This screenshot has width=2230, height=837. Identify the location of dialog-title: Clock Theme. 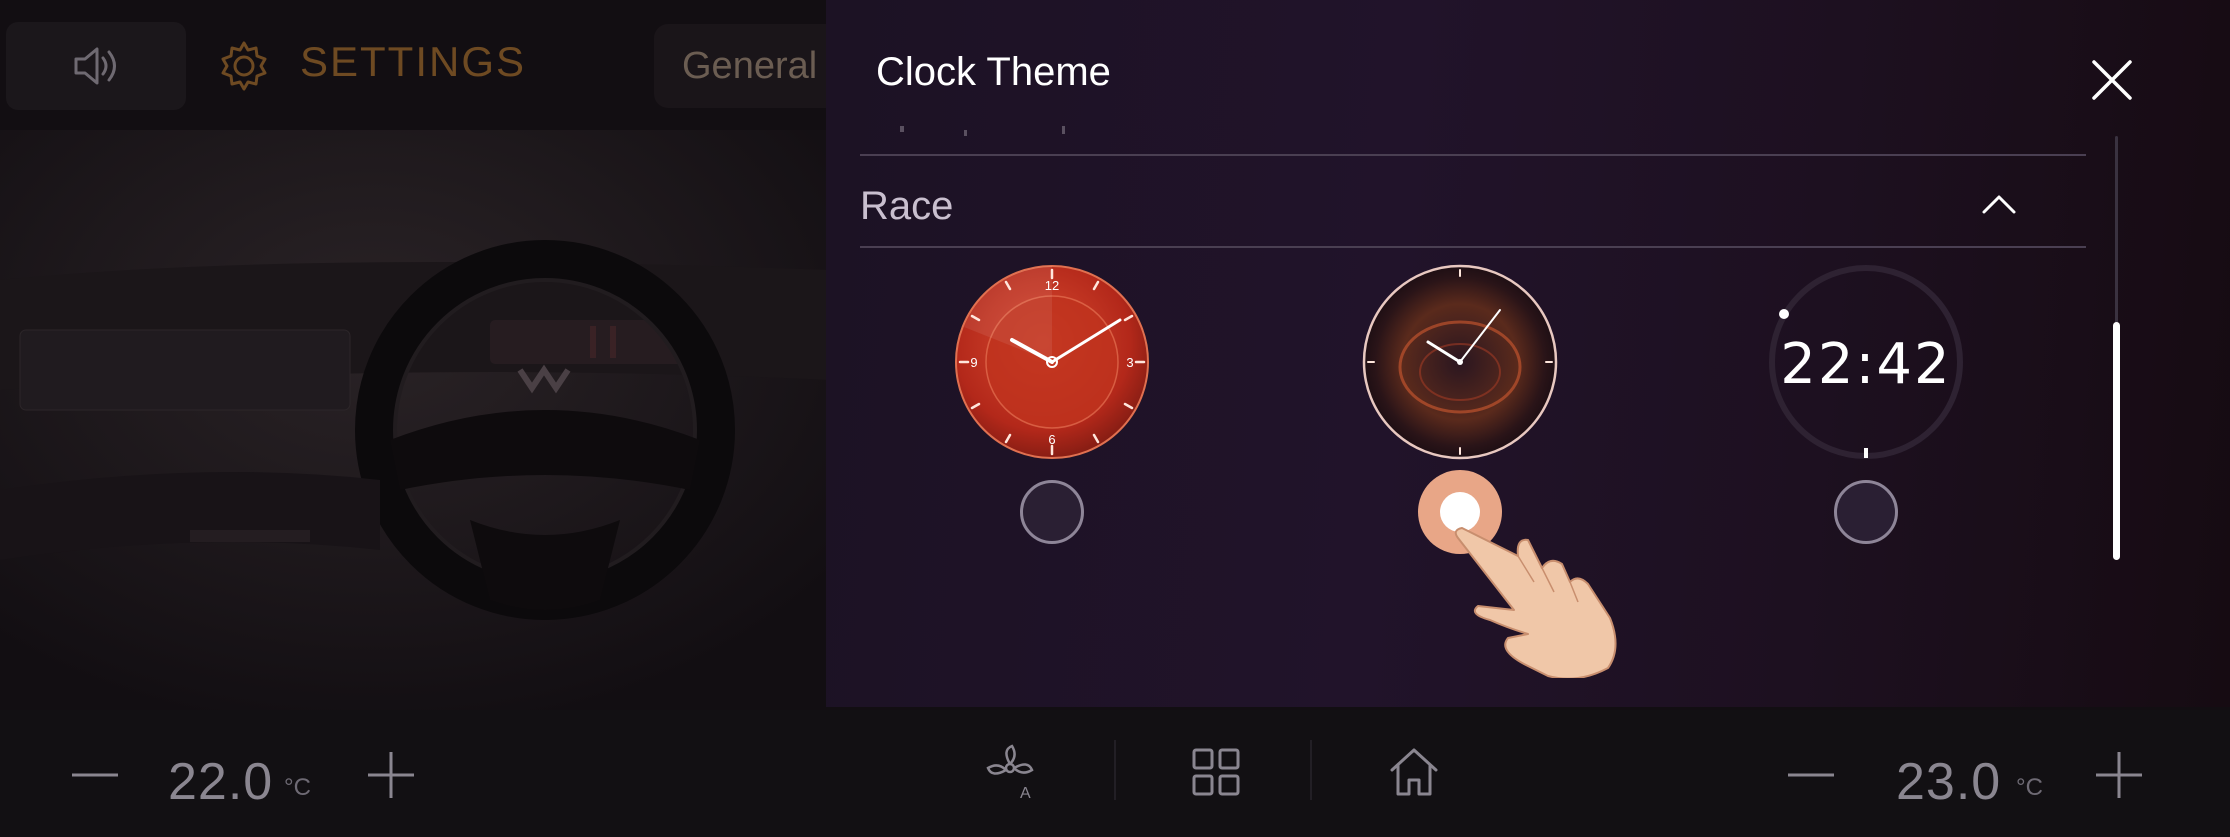
(993, 72).